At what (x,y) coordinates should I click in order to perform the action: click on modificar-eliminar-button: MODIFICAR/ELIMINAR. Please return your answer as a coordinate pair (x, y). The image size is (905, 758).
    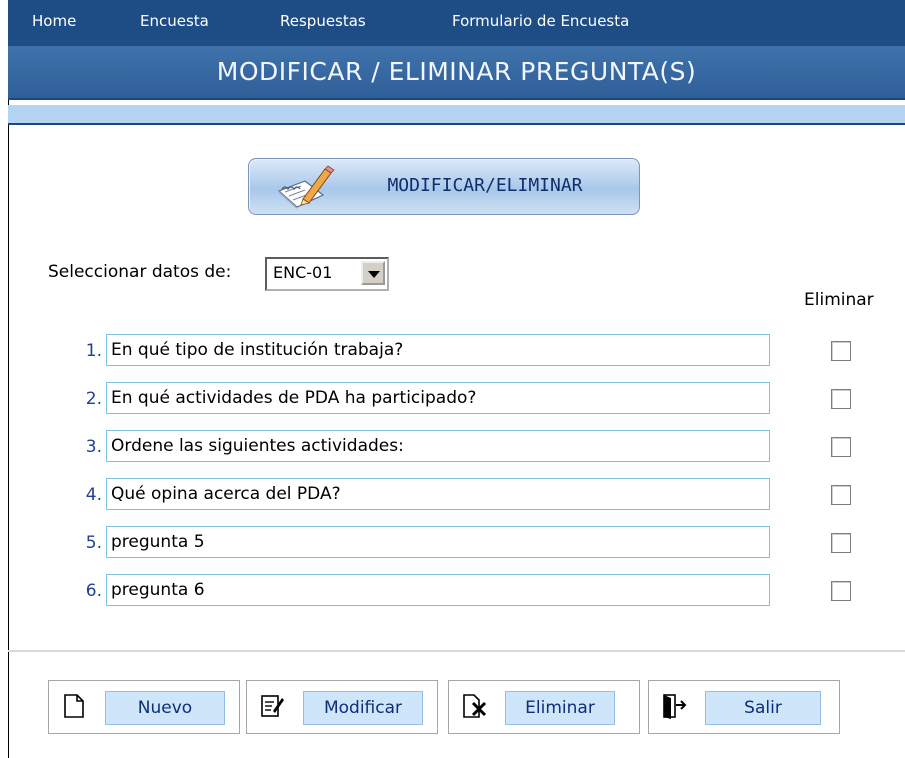
    Looking at the image, I should click on (444, 186).